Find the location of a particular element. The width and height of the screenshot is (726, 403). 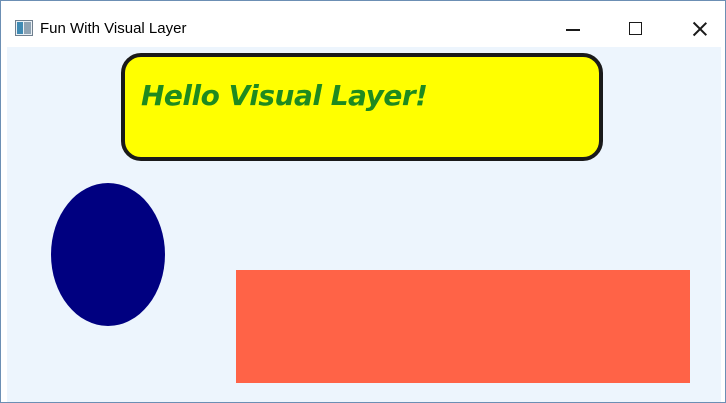

close-icon is located at coordinates (700, 29).